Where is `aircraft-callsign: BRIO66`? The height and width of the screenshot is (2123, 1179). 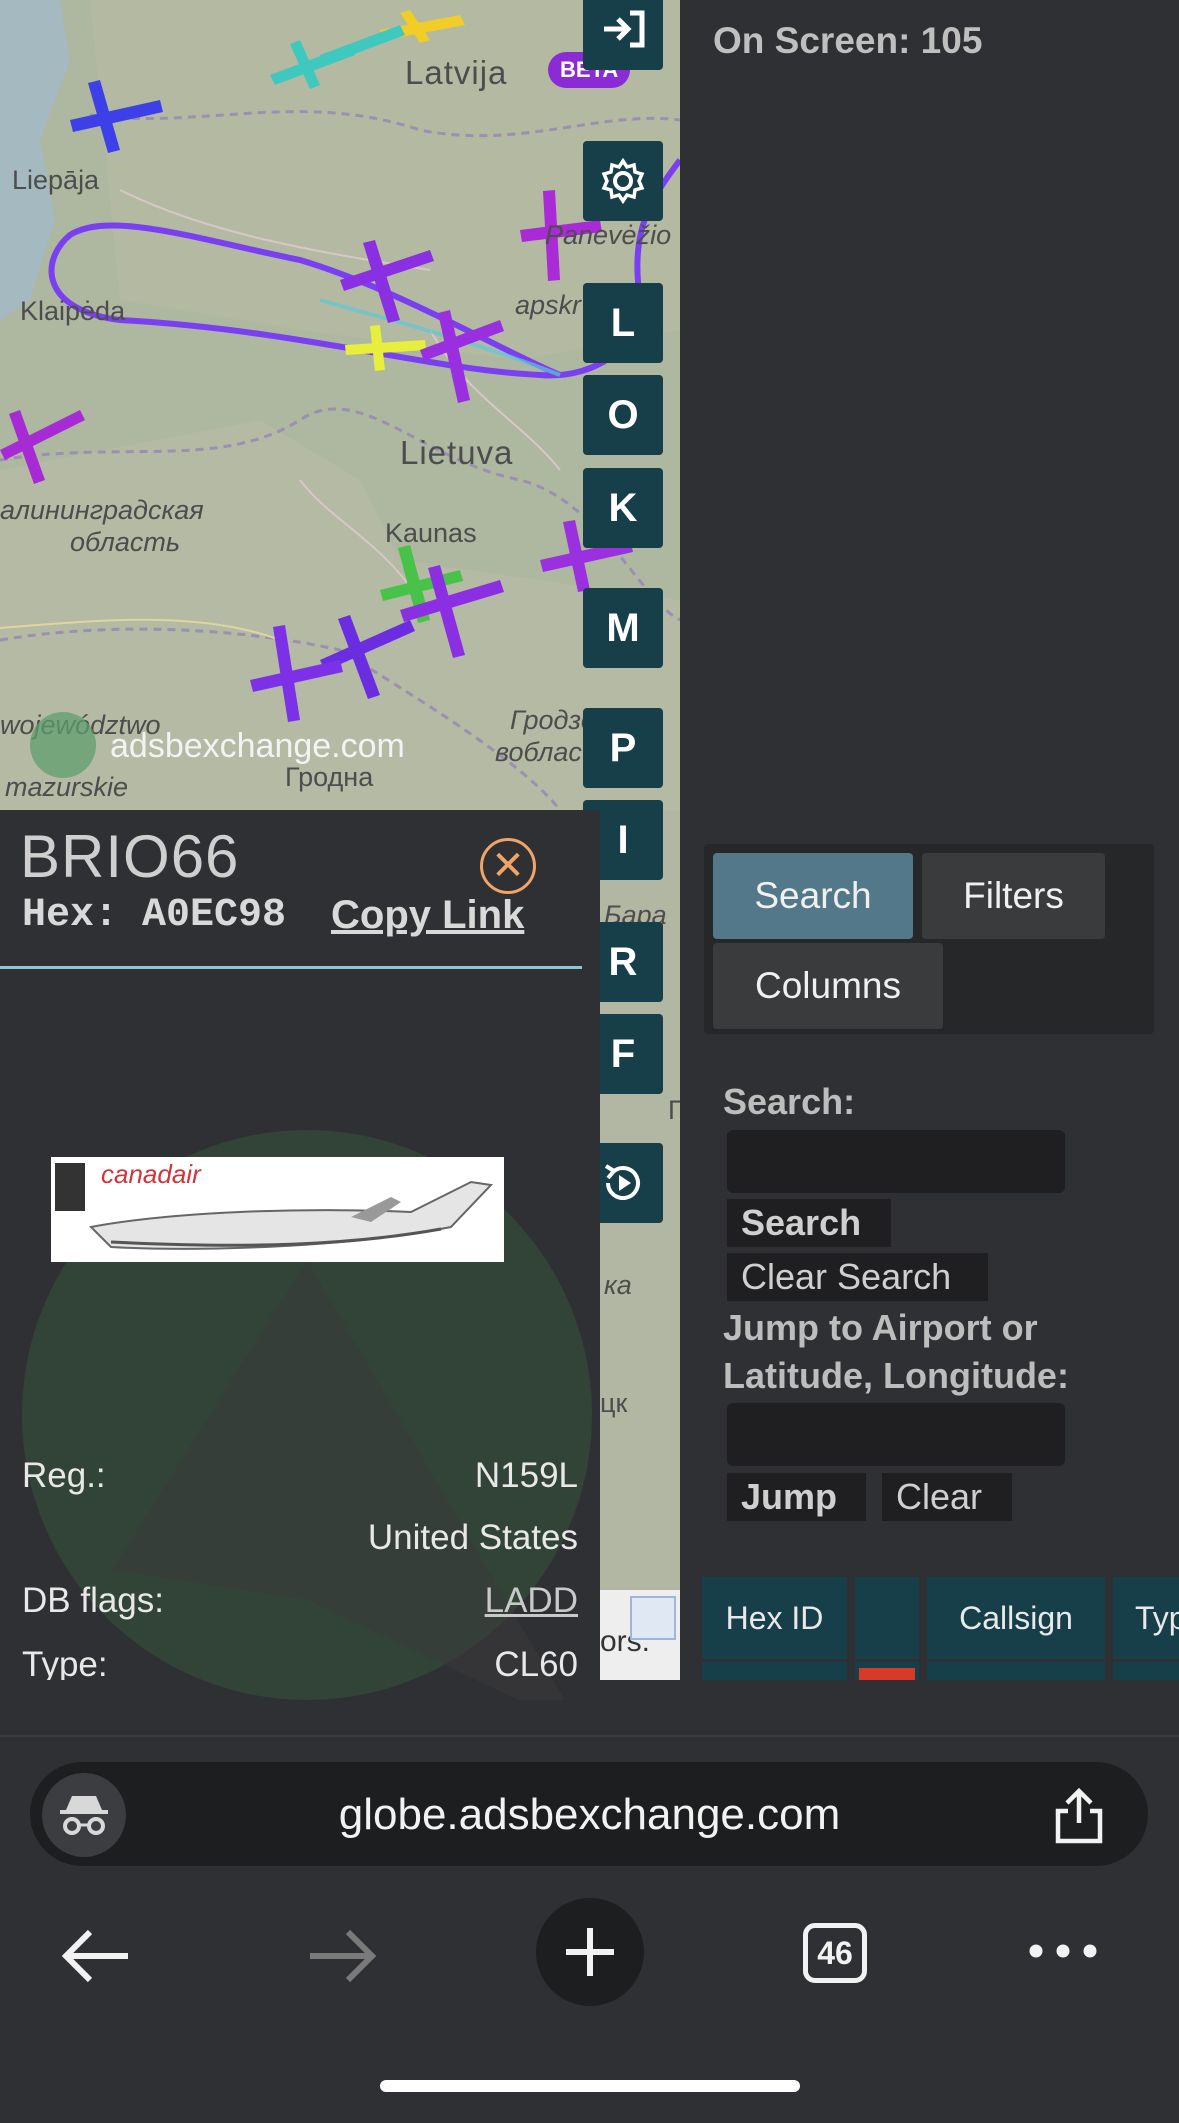 aircraft-callsign: BRIO66 is located at coordinates (130, 856).